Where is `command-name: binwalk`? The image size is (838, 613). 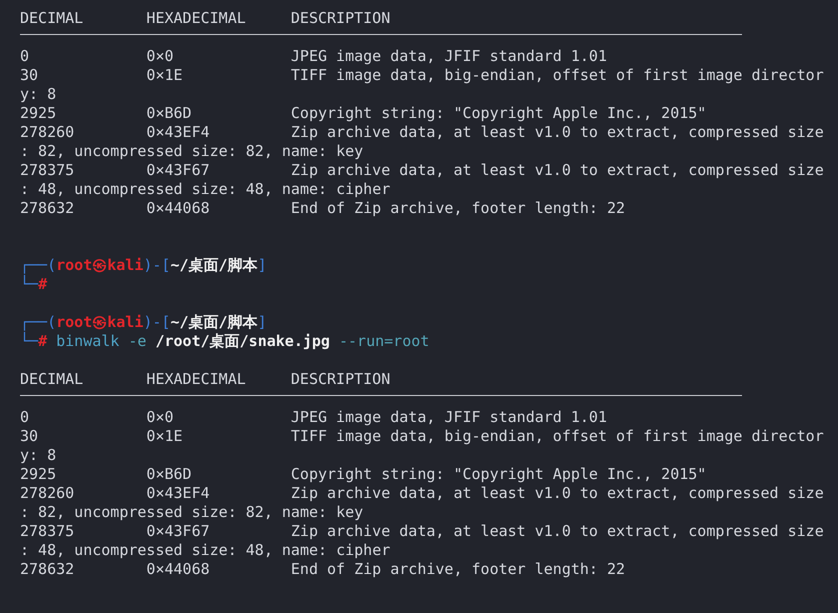
command-name: binwalk is located at coordinates (88, 341).